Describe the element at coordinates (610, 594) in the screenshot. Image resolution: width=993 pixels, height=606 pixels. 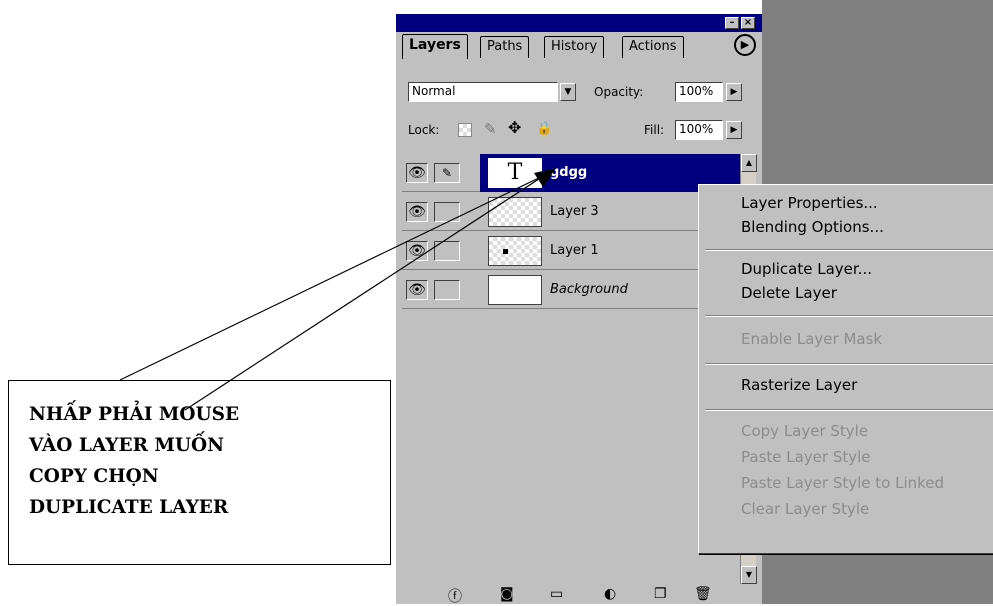
I see `adjustment-layer-icon: ◐` at that location.